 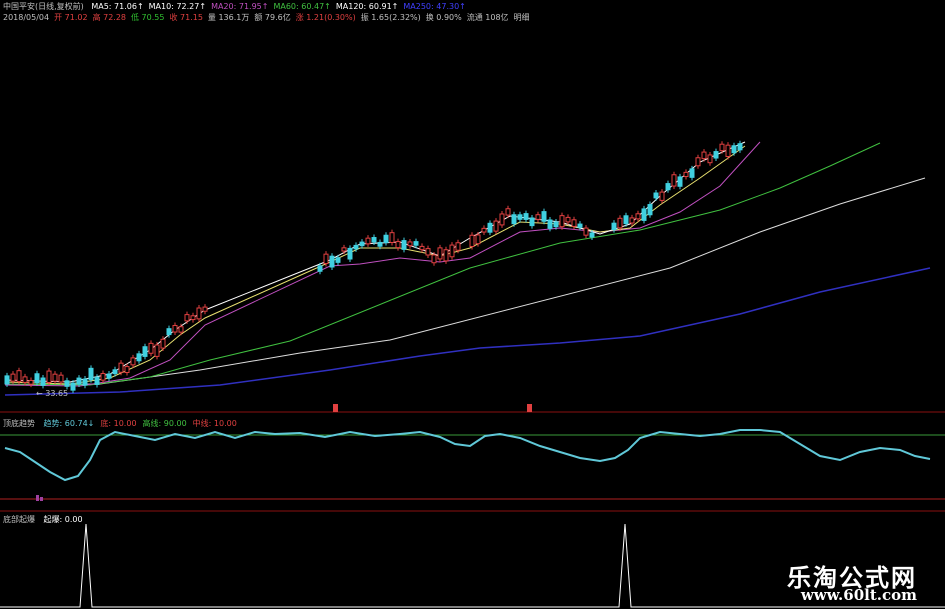 I want to click on trend-line, so click(x=467, y=455).